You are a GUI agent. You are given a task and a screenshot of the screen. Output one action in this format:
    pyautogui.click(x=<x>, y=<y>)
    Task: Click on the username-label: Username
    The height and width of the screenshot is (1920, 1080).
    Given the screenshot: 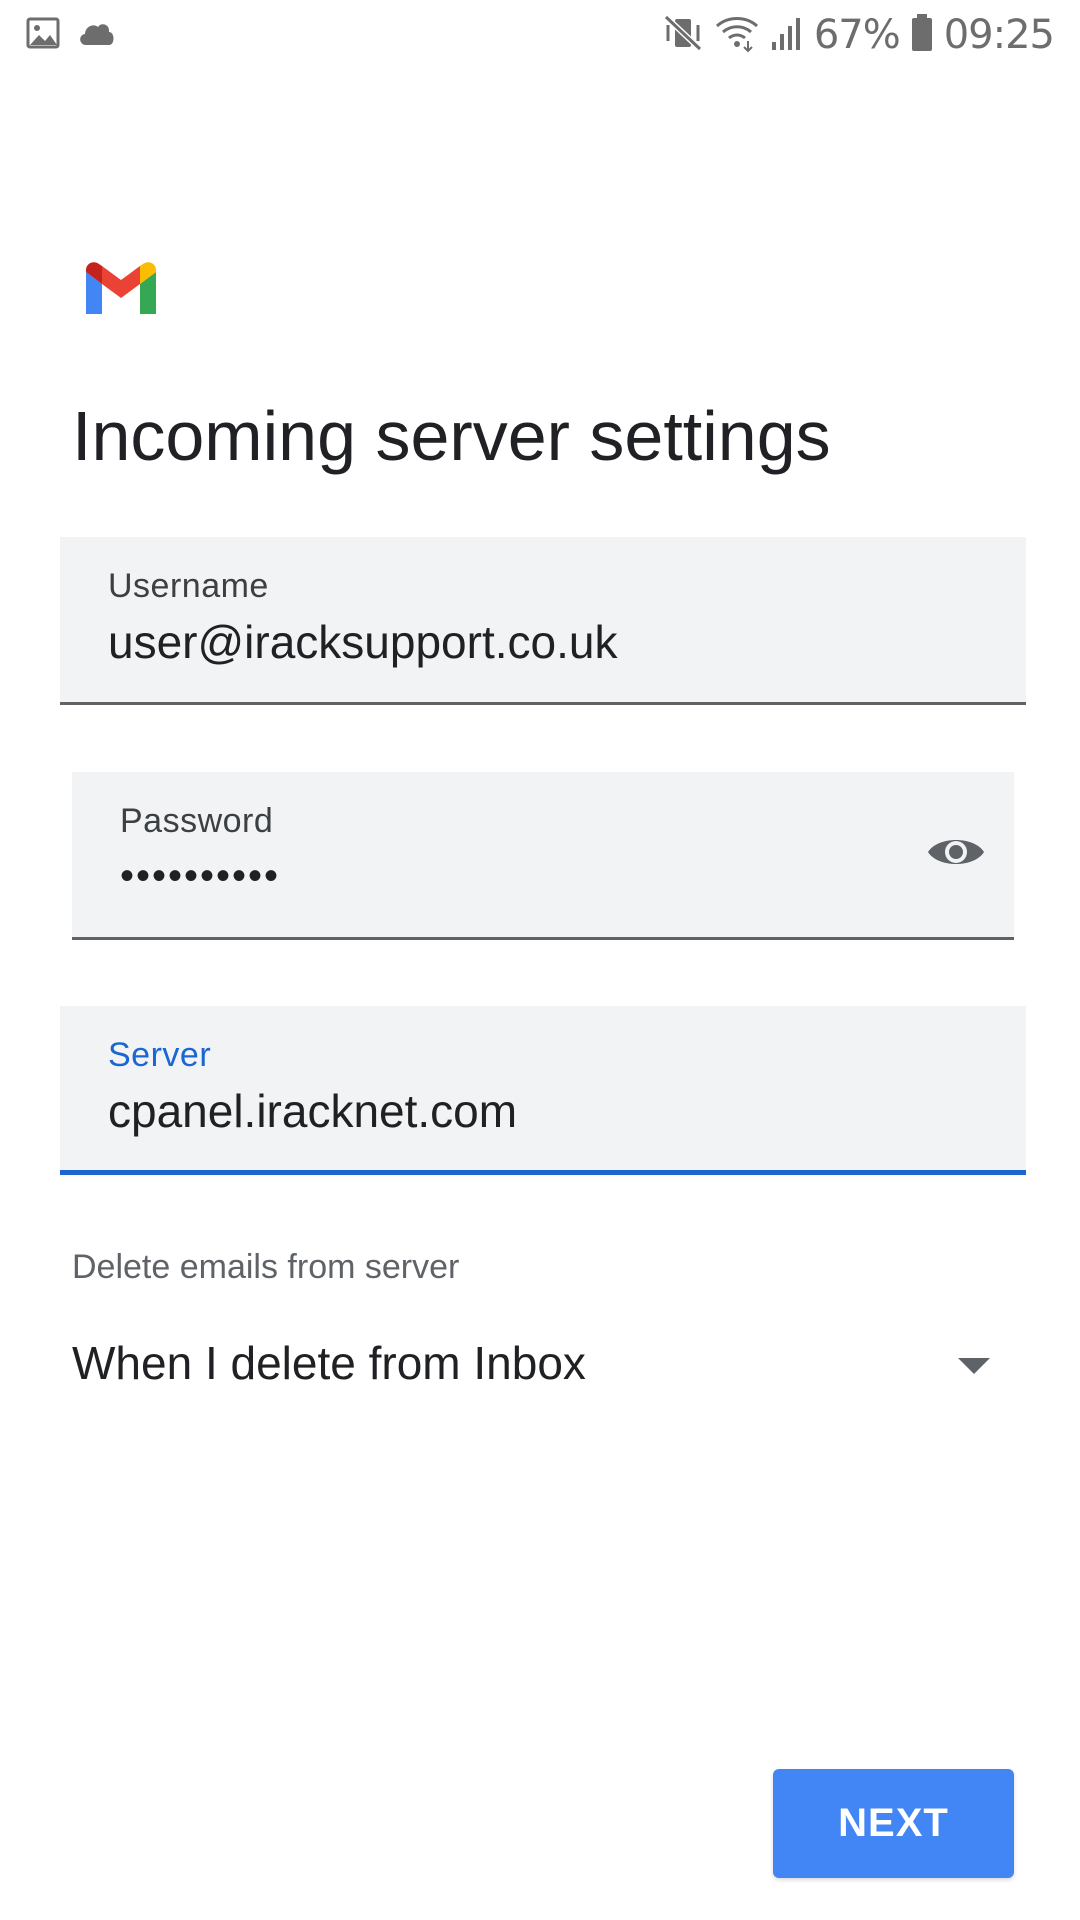 What is the action you would take?
    pyautogui.click(x=188, y=586)
    